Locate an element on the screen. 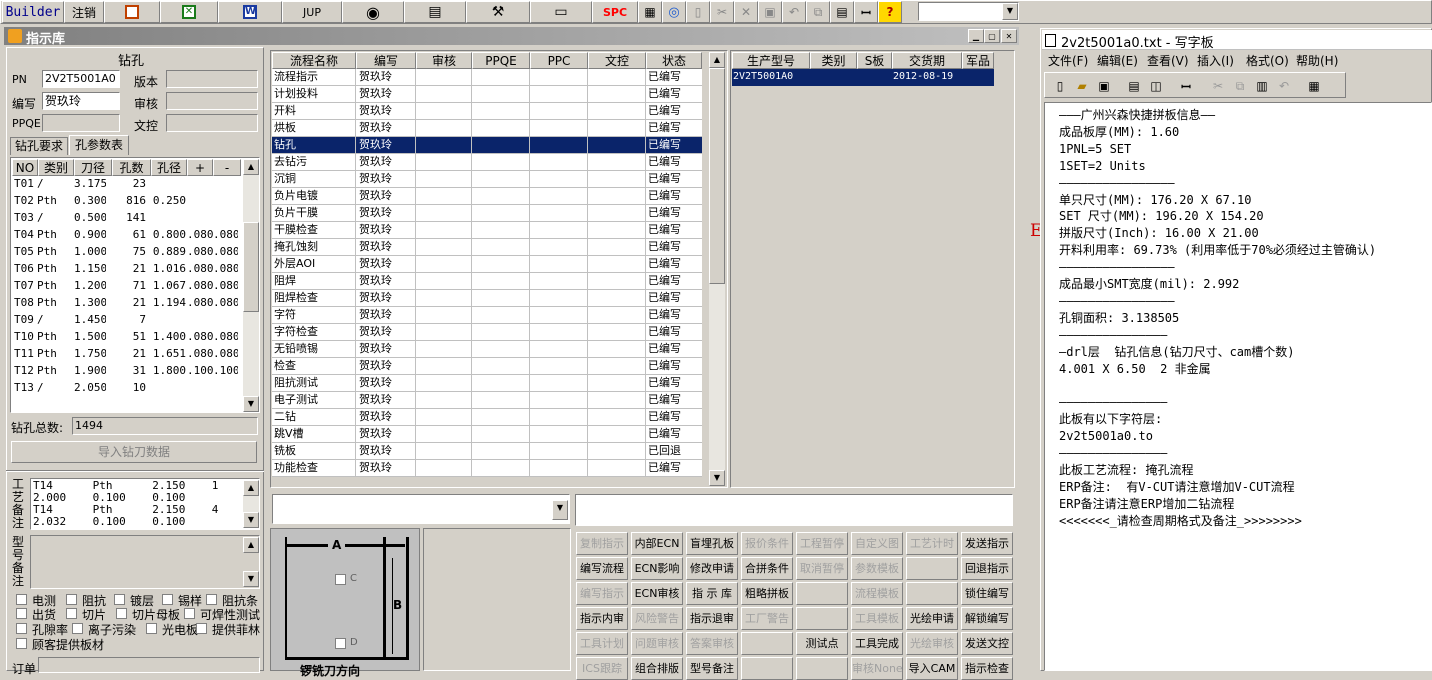 This screenshot has height=680, width=1432. action-button: 复制指示 is located at coordinates (602, 543).